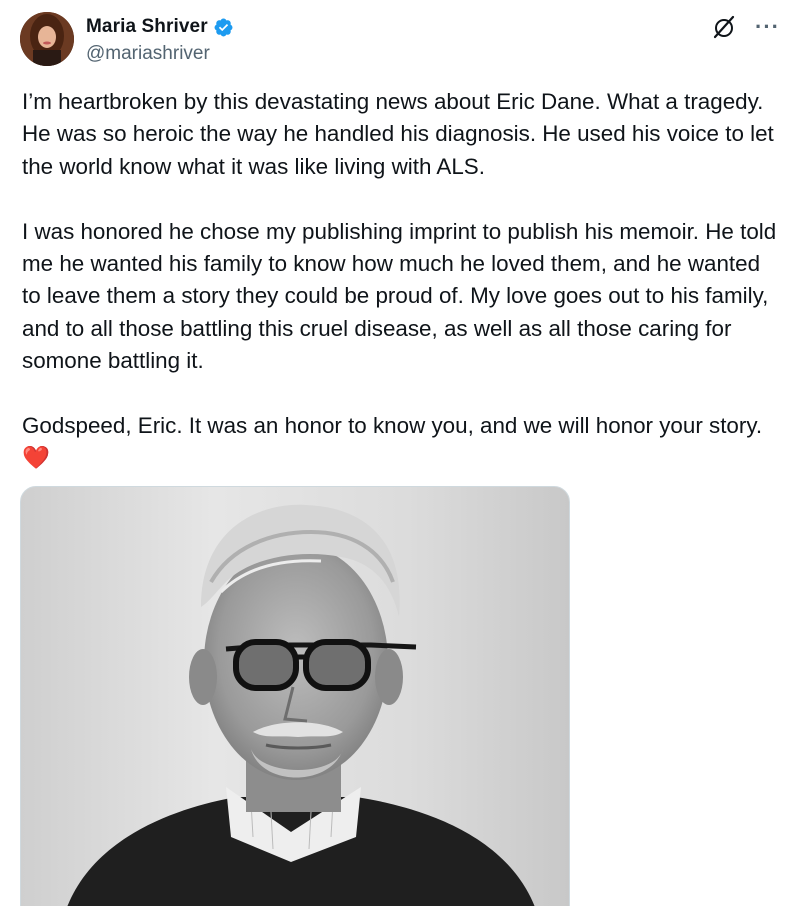  What do you see at coordinates (724, 27) in the screenshot?
I see `grok-icon` at bounding box center [724, 27].